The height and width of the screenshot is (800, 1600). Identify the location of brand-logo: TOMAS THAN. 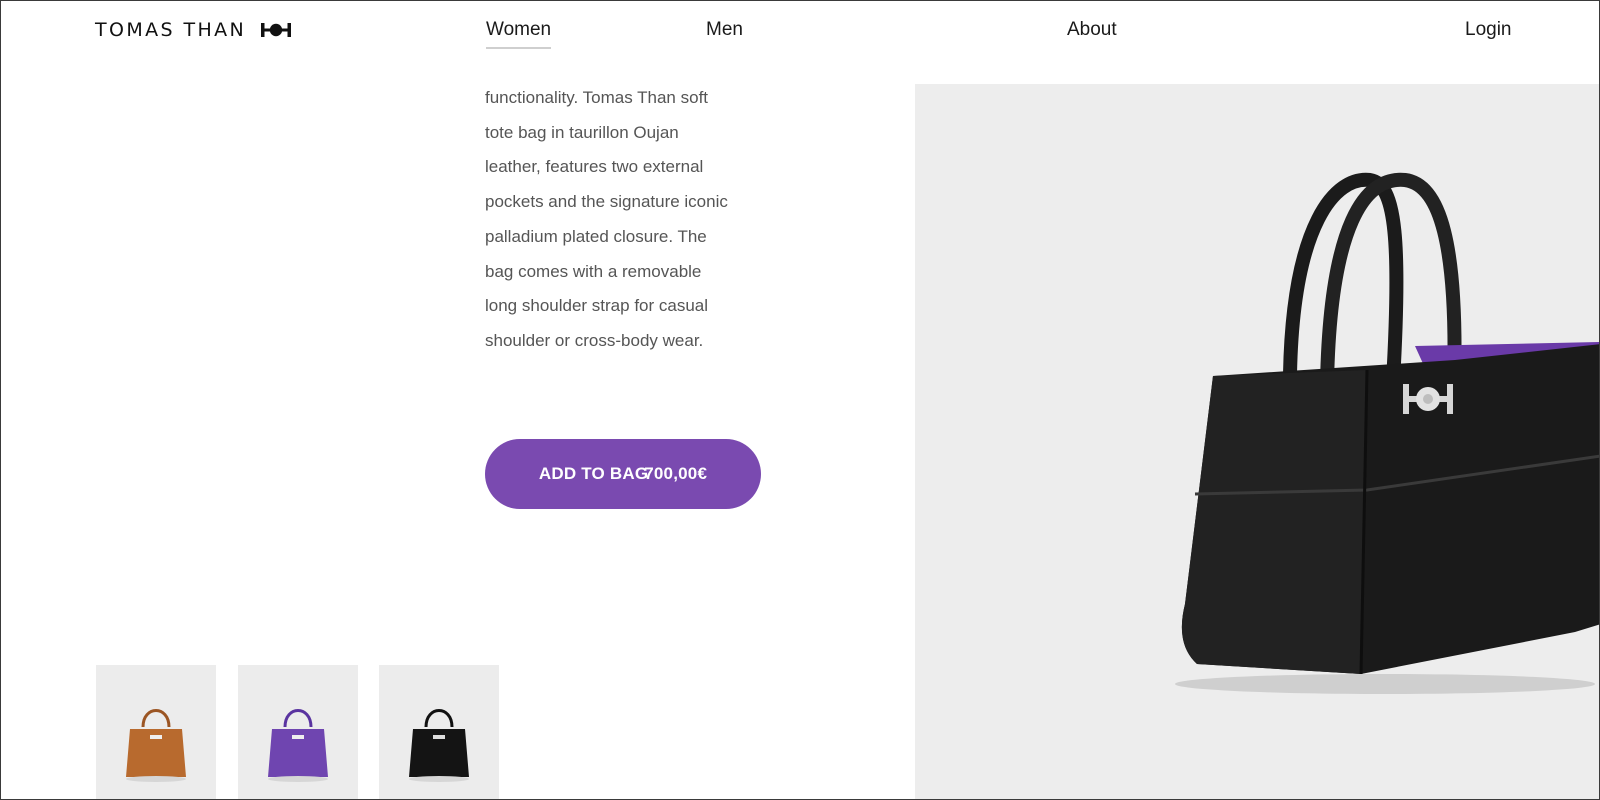
(193, 30).